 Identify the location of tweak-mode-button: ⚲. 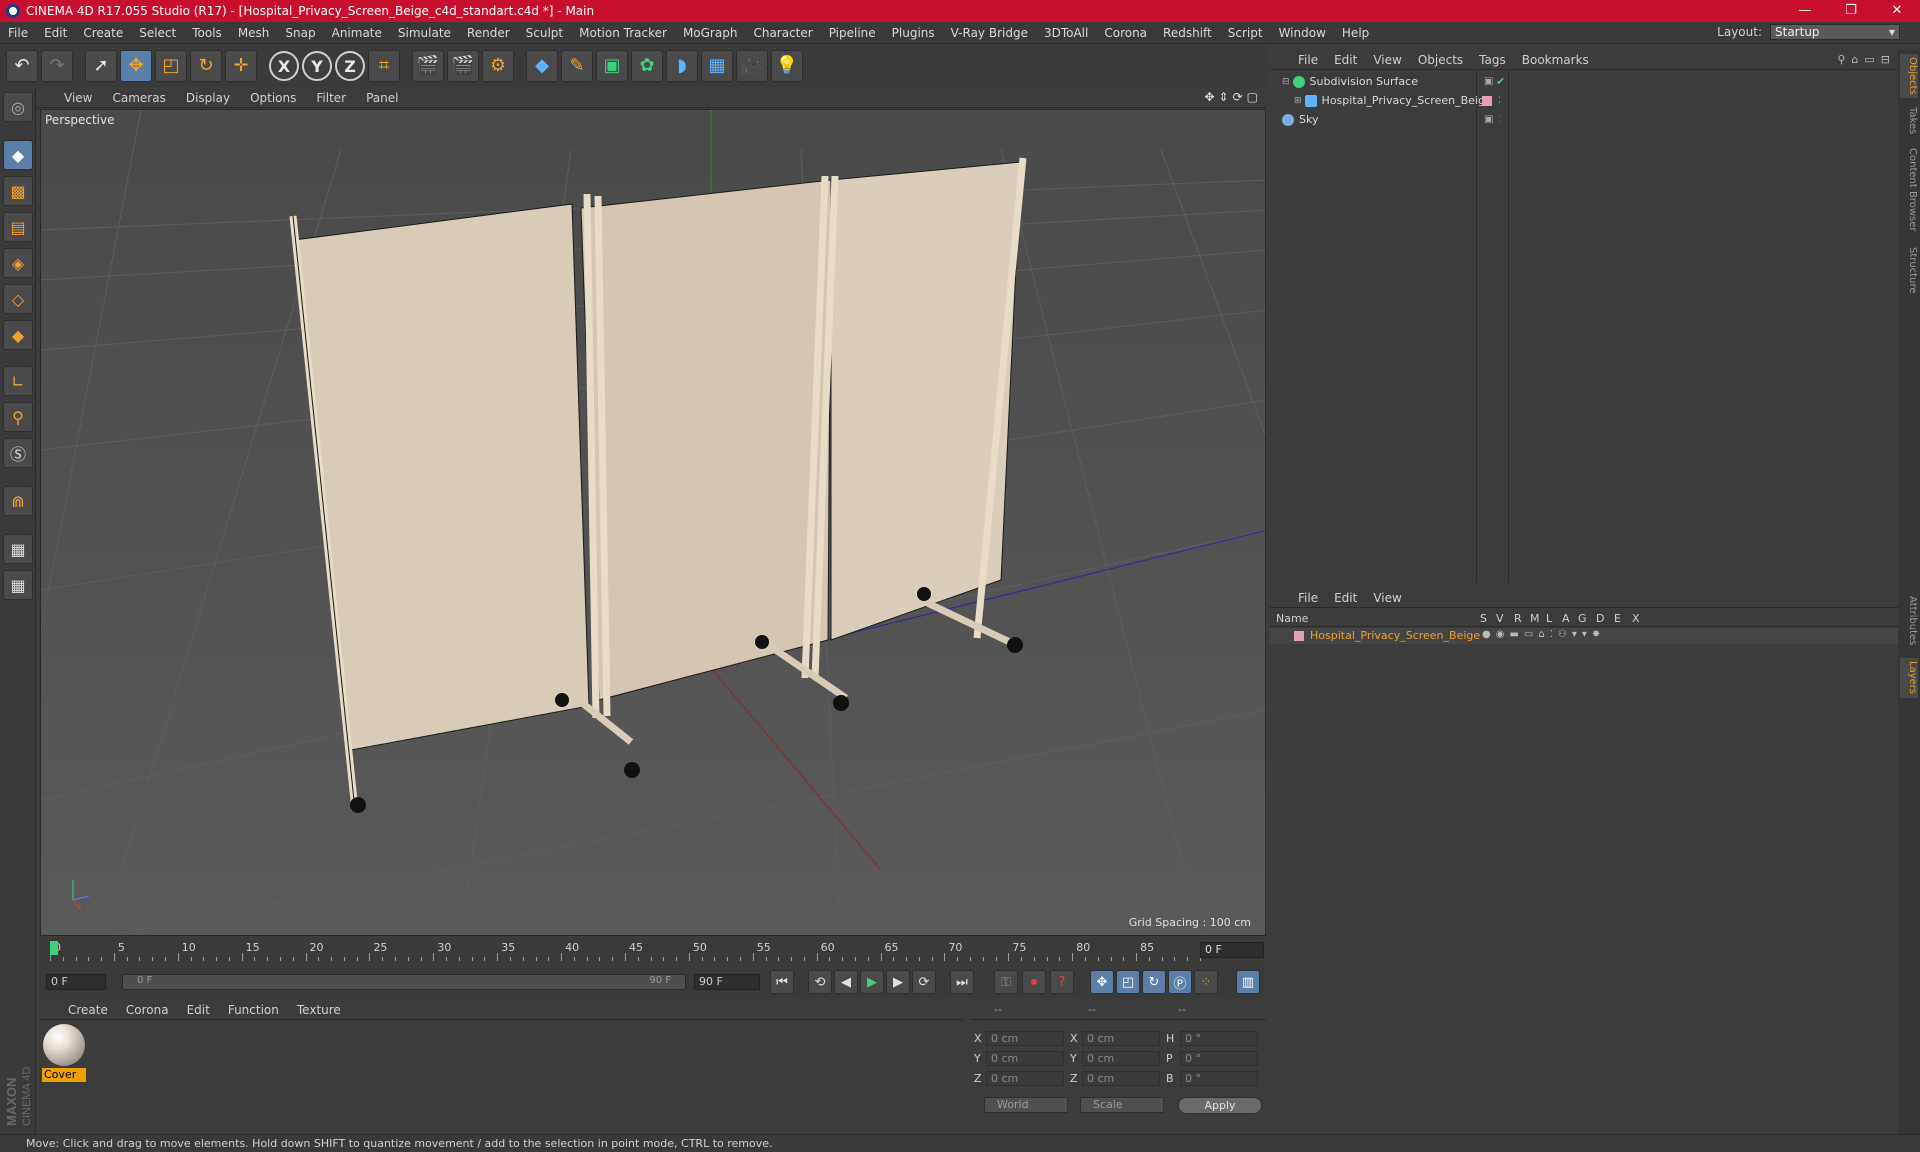
(18, 417).